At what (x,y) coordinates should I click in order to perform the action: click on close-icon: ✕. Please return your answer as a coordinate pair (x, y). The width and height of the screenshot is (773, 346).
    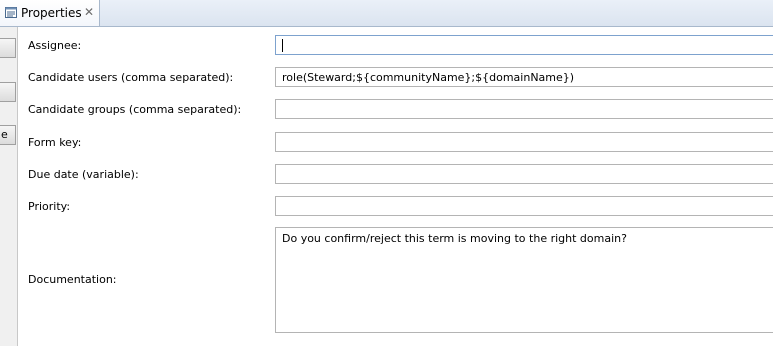
    Looking at the image, I should click on (89, 12).